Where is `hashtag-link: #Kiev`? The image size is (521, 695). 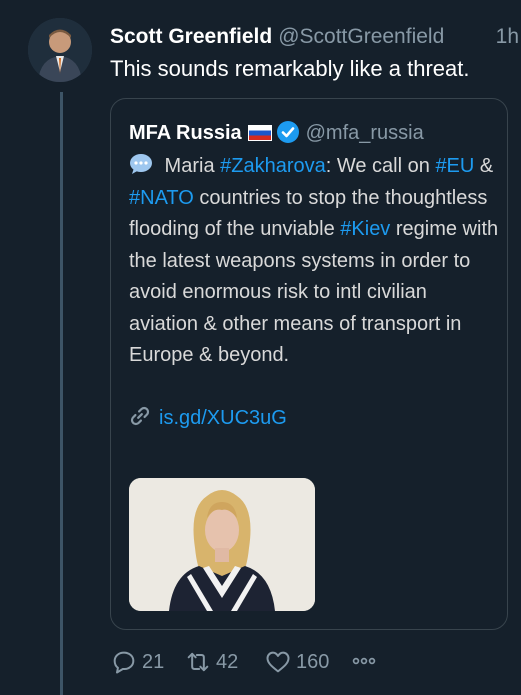
hashtag-link: #Kiev is located at coordinates (365, 229).